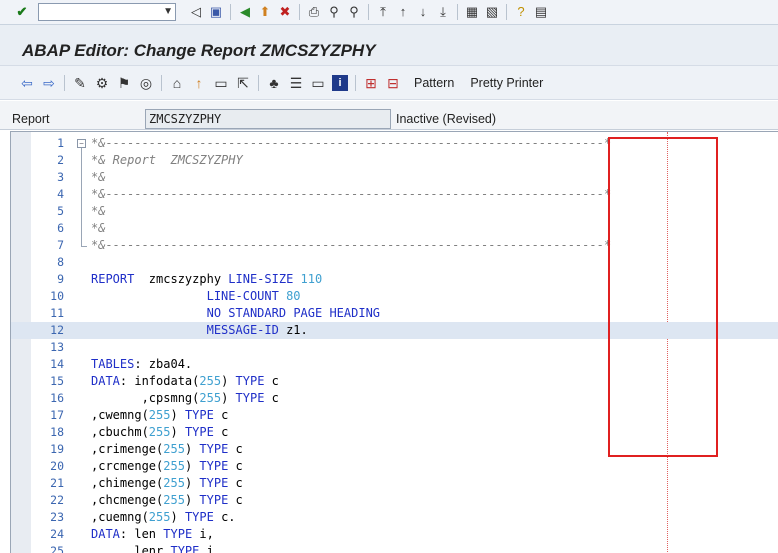 This screenshot has width=778, height=553. I want to click on line-number: 11, so click(57, 313).